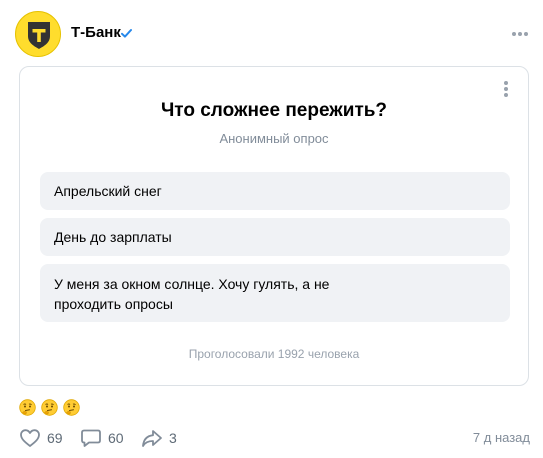 The image size is (543, 458). What do you see at coordinates (91, 438) in the screenshot?
I see `comment-icon` at bounding box center [91, 438].